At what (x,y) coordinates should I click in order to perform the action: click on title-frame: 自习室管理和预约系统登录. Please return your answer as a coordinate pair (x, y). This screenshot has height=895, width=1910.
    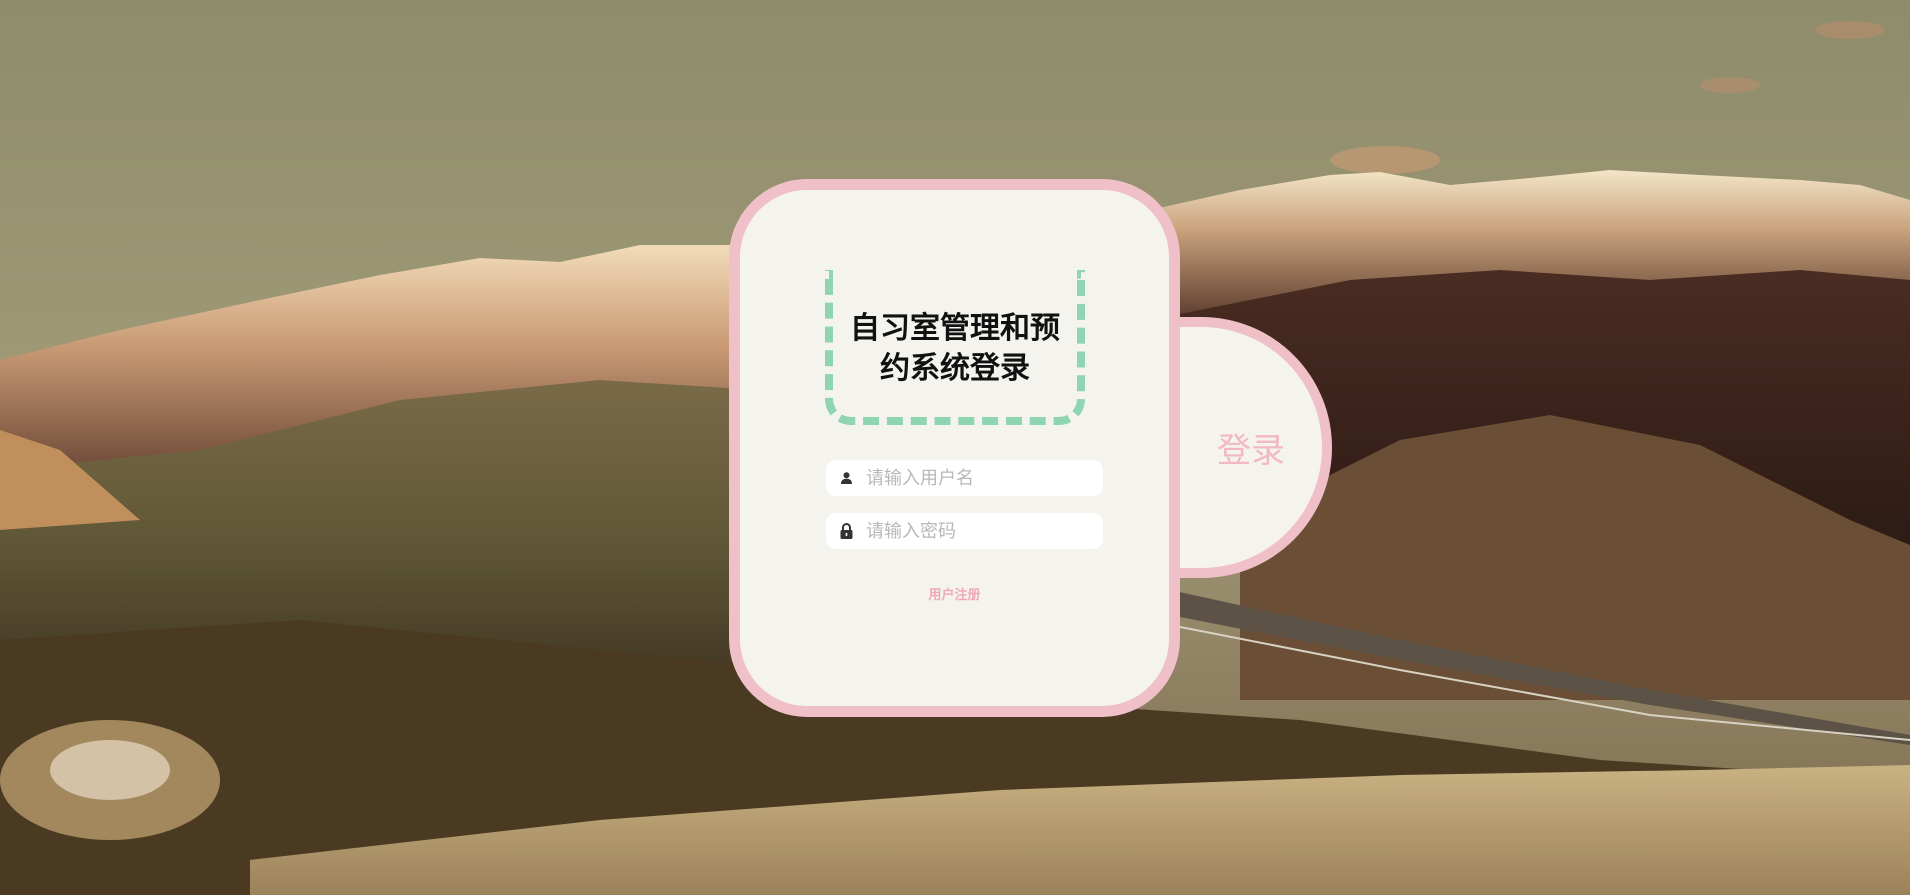
    Looking at the image, I should click on (955, 347).